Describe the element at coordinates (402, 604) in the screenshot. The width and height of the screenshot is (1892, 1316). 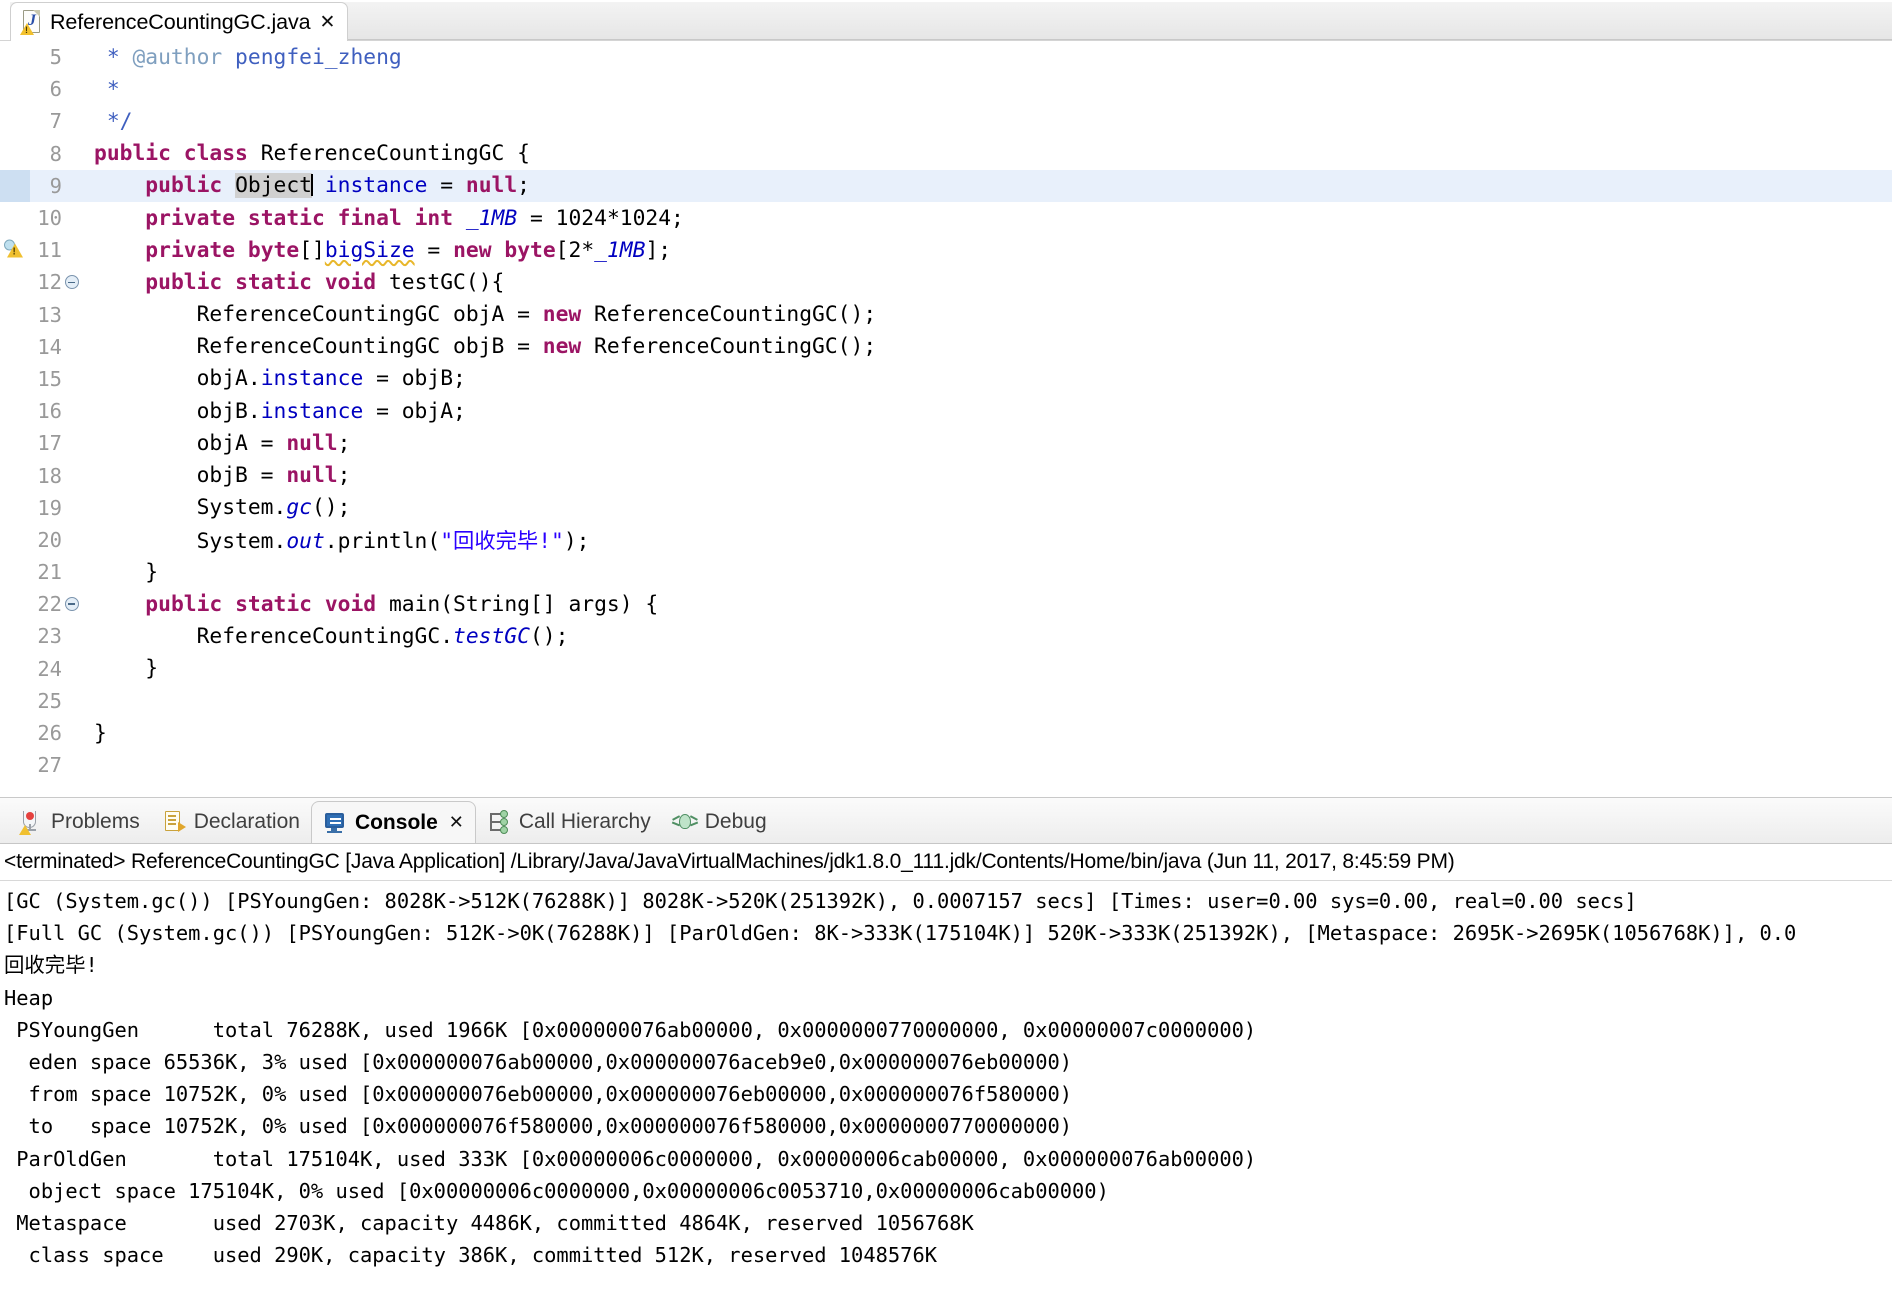
I see `code-text: public static void main(String[] args) {` at that location.